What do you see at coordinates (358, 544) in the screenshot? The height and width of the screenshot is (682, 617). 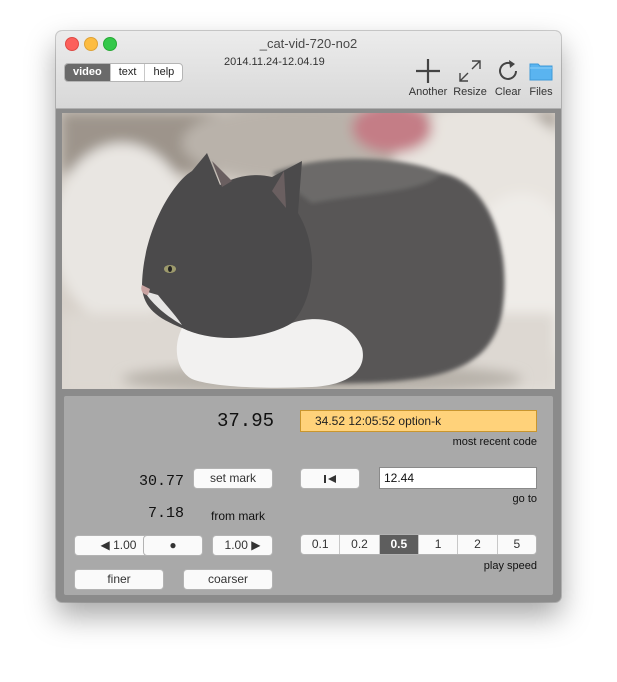 I see `speed-option-0.2: 0.2` at bounding box center [358, 544].